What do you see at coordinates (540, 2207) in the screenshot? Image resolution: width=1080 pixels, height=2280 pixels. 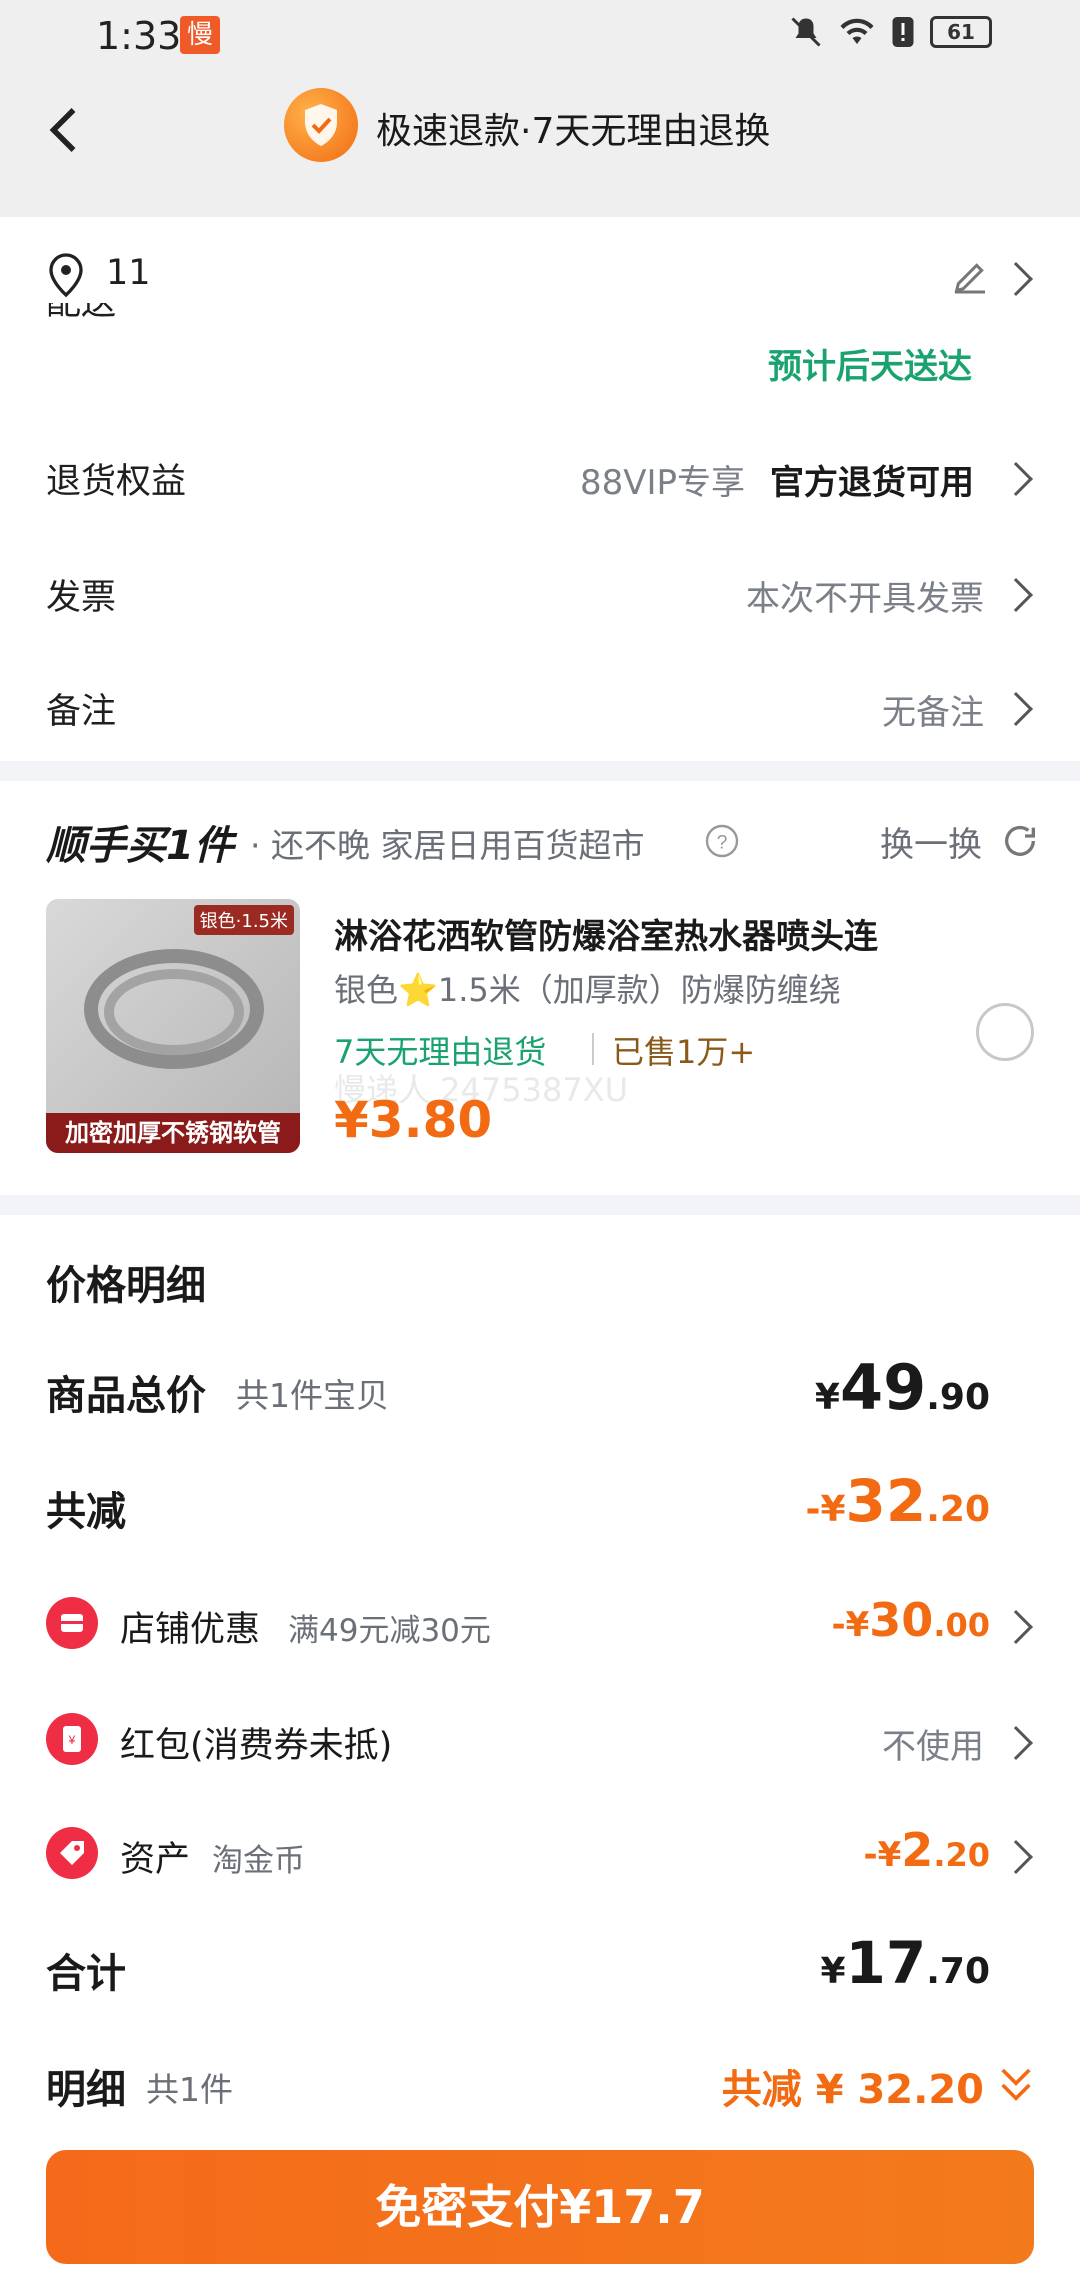 I see `pay-button: 免密支付¥17.7` at bounding box center [540, 2207].